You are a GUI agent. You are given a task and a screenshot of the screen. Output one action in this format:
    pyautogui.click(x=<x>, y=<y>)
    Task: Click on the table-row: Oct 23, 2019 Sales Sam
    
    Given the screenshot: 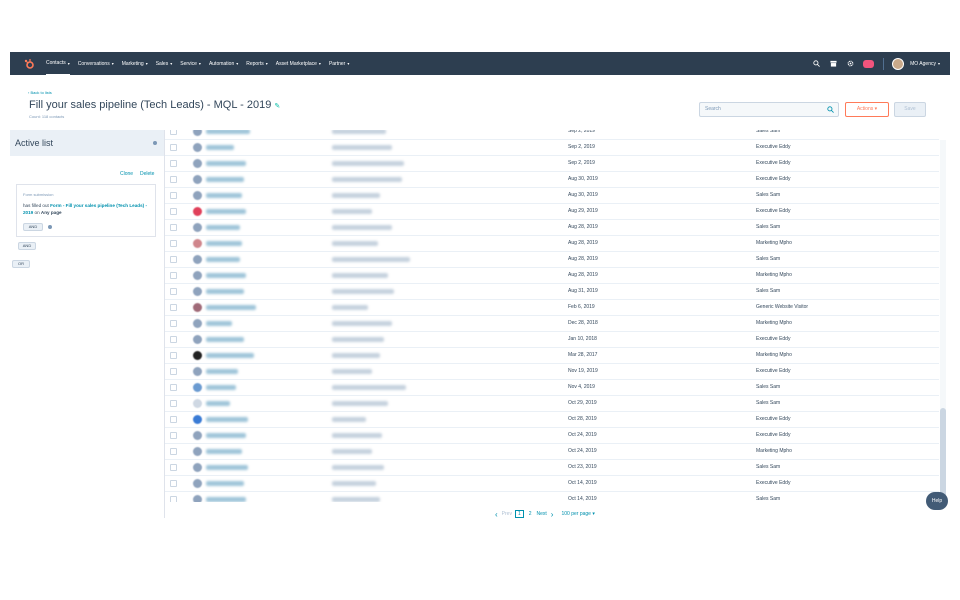 What is the action you would take?
    pyautogui.click(x=552, y=468)
    